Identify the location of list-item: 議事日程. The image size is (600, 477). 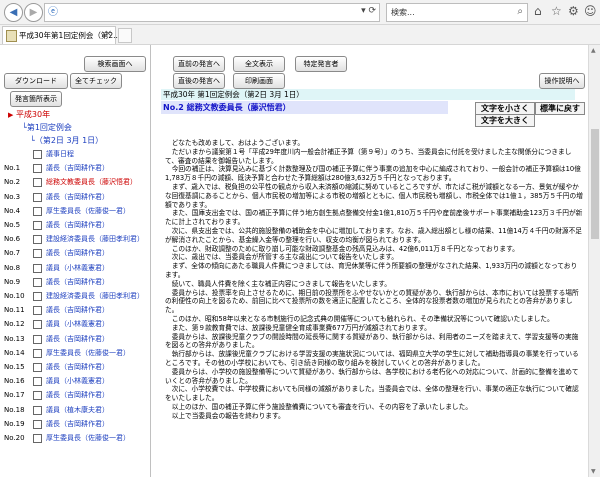
(75, 155).